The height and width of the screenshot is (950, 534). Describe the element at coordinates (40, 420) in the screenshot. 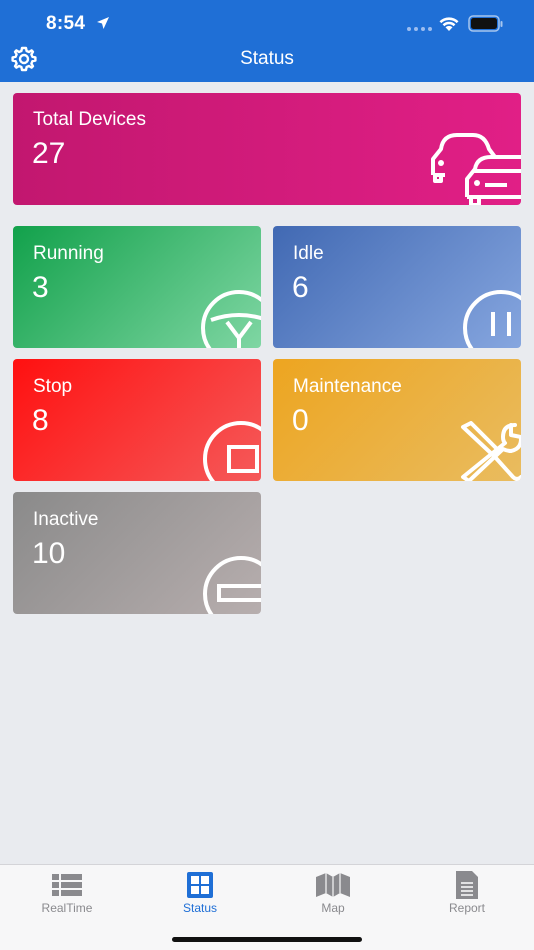

I see `stop-value: 8` at that location.